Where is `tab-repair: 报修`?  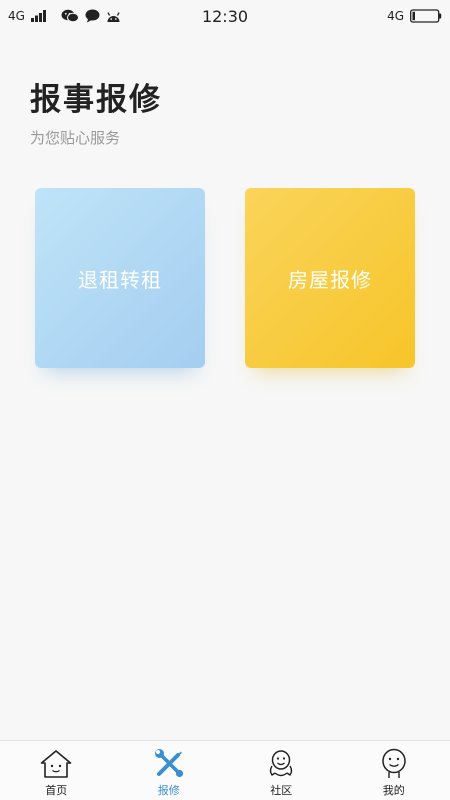
tab-repair: 报修 is located at coordinates (169, 770).